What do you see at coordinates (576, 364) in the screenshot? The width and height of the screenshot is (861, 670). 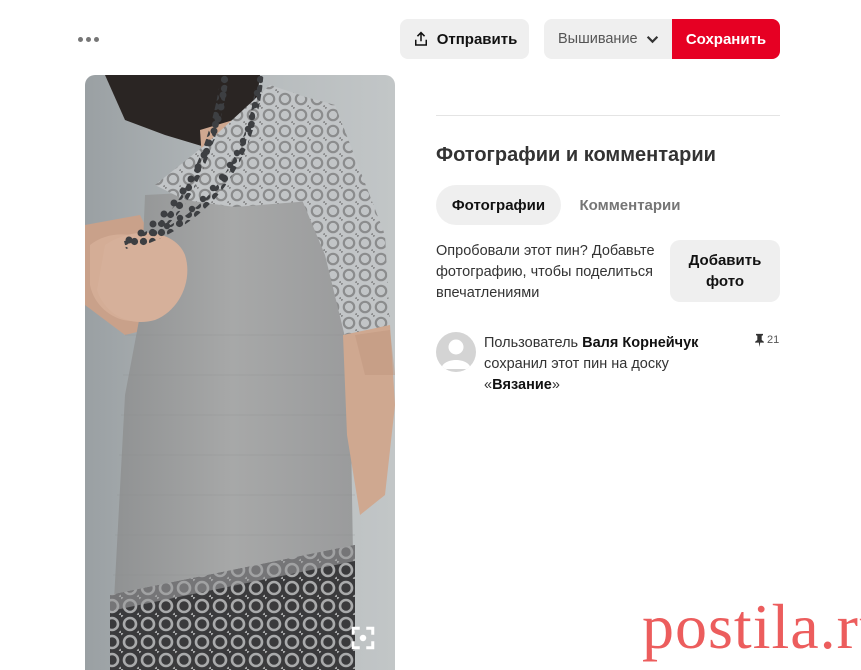 I see `activity-middle: сохранил этот пин на доску` at bounding box center [576, 364].